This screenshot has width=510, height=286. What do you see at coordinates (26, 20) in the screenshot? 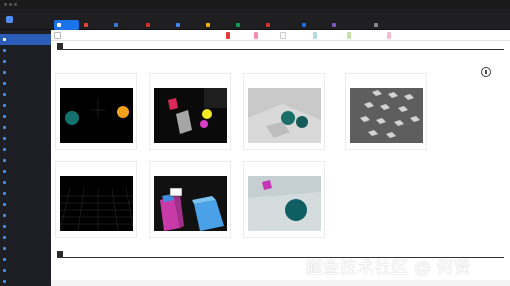
I see `app-brand` at bounding box center [26, 20].